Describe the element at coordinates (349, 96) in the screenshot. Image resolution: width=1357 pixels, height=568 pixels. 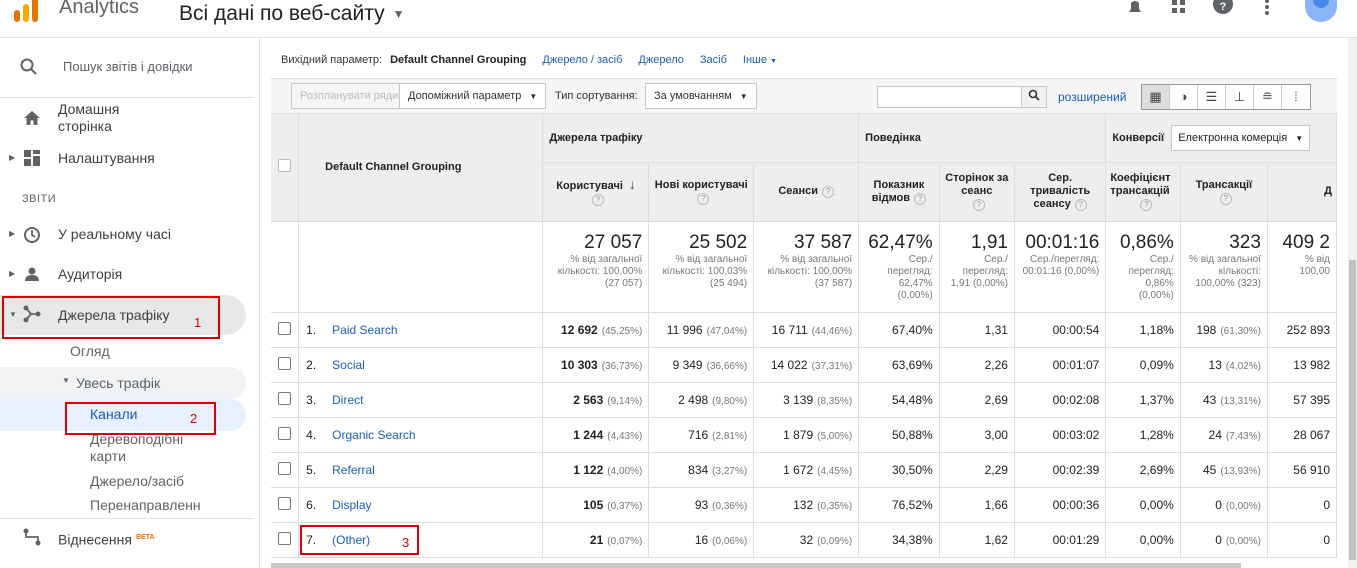
I see `plot-rows-button: Розпланувати ряди` at that location.